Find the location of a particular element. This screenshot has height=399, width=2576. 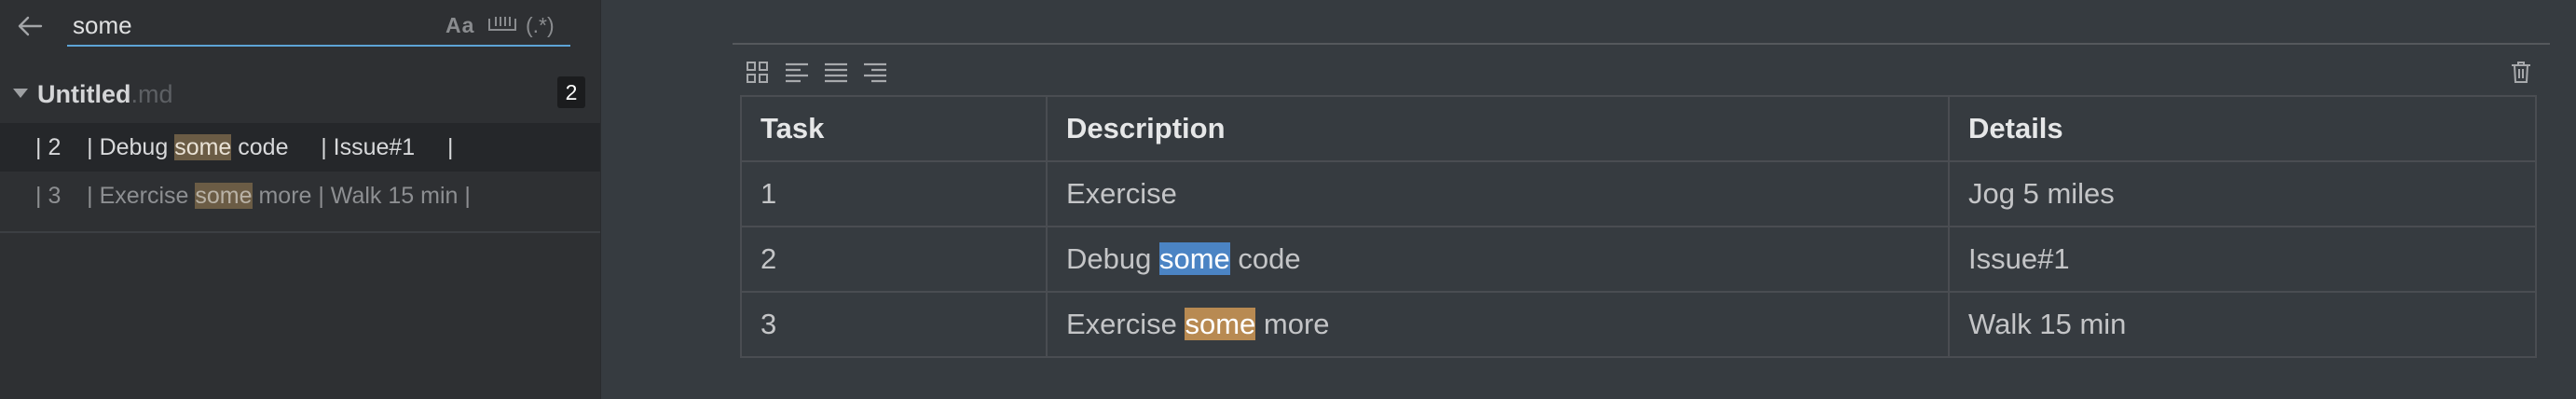

trash-icon is located at coordinates (2521, 72).